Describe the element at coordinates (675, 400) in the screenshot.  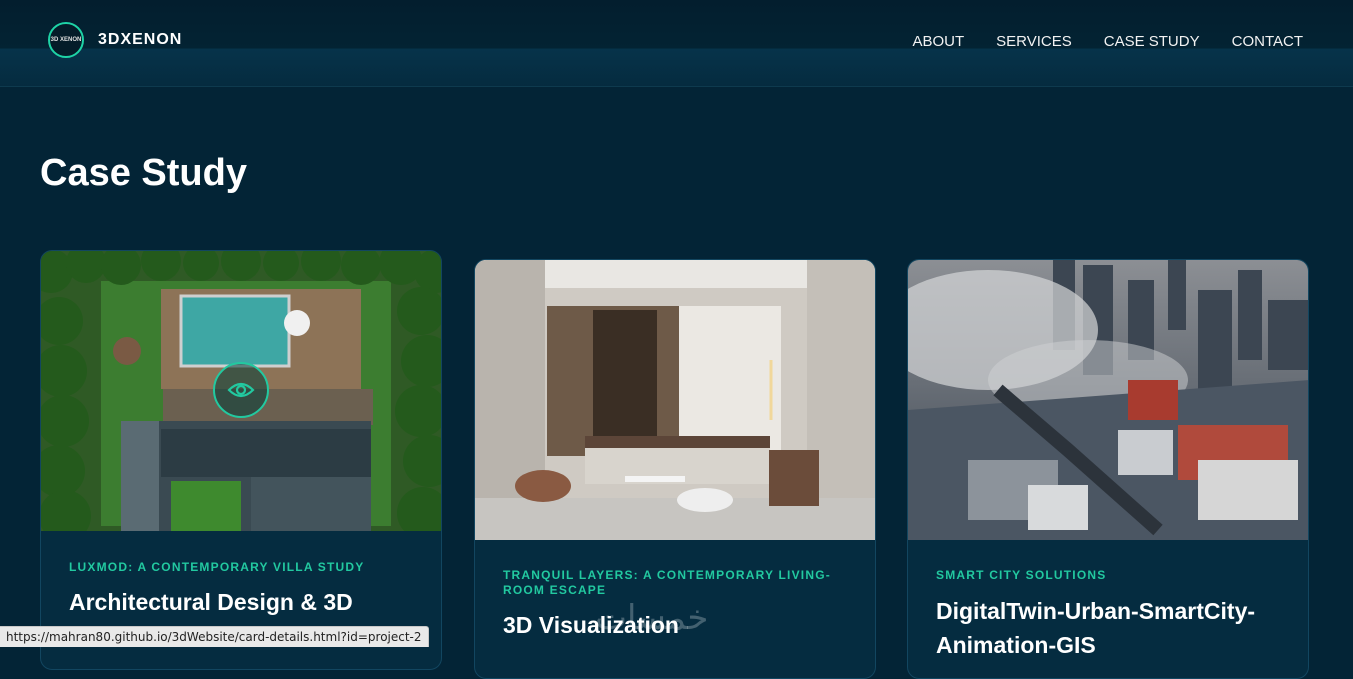
I see `living-room-image` at that location.